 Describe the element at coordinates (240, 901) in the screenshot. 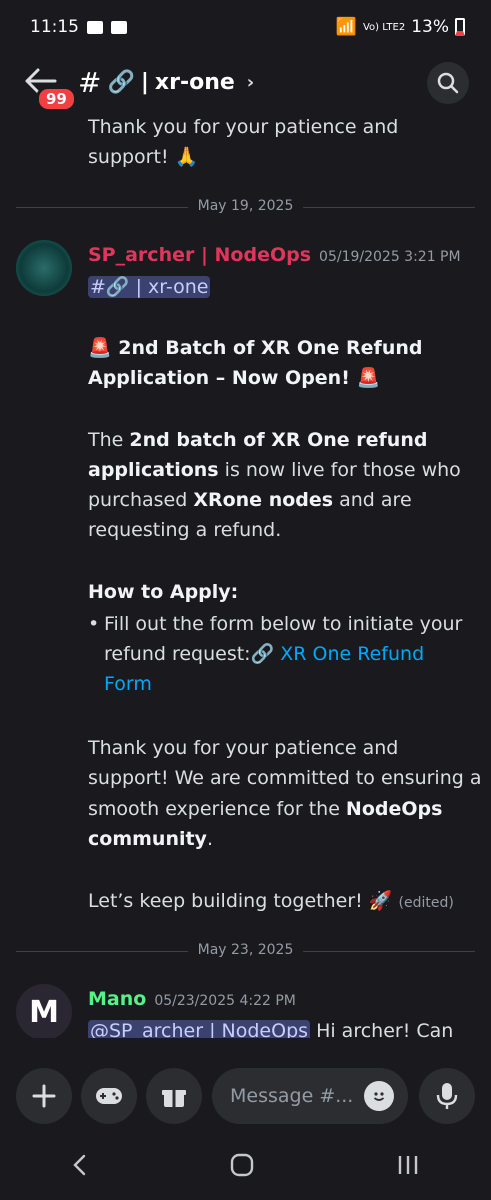

I see `text-segment: Let’s keep building together! 🚀` at that location.